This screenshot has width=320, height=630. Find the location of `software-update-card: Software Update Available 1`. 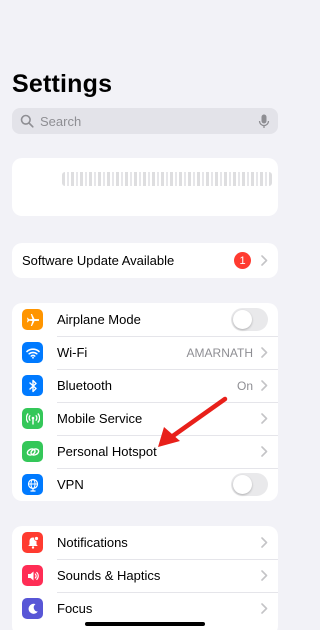

software-update-card: Software Update Available 1 is located at coordinates (145, 260).